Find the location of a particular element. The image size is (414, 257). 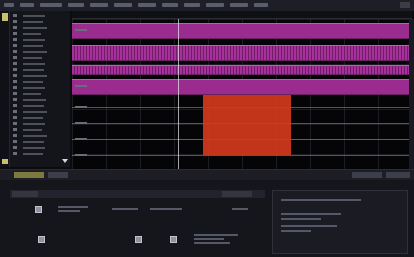

frame-ruler is located at coordinates (5, 89).